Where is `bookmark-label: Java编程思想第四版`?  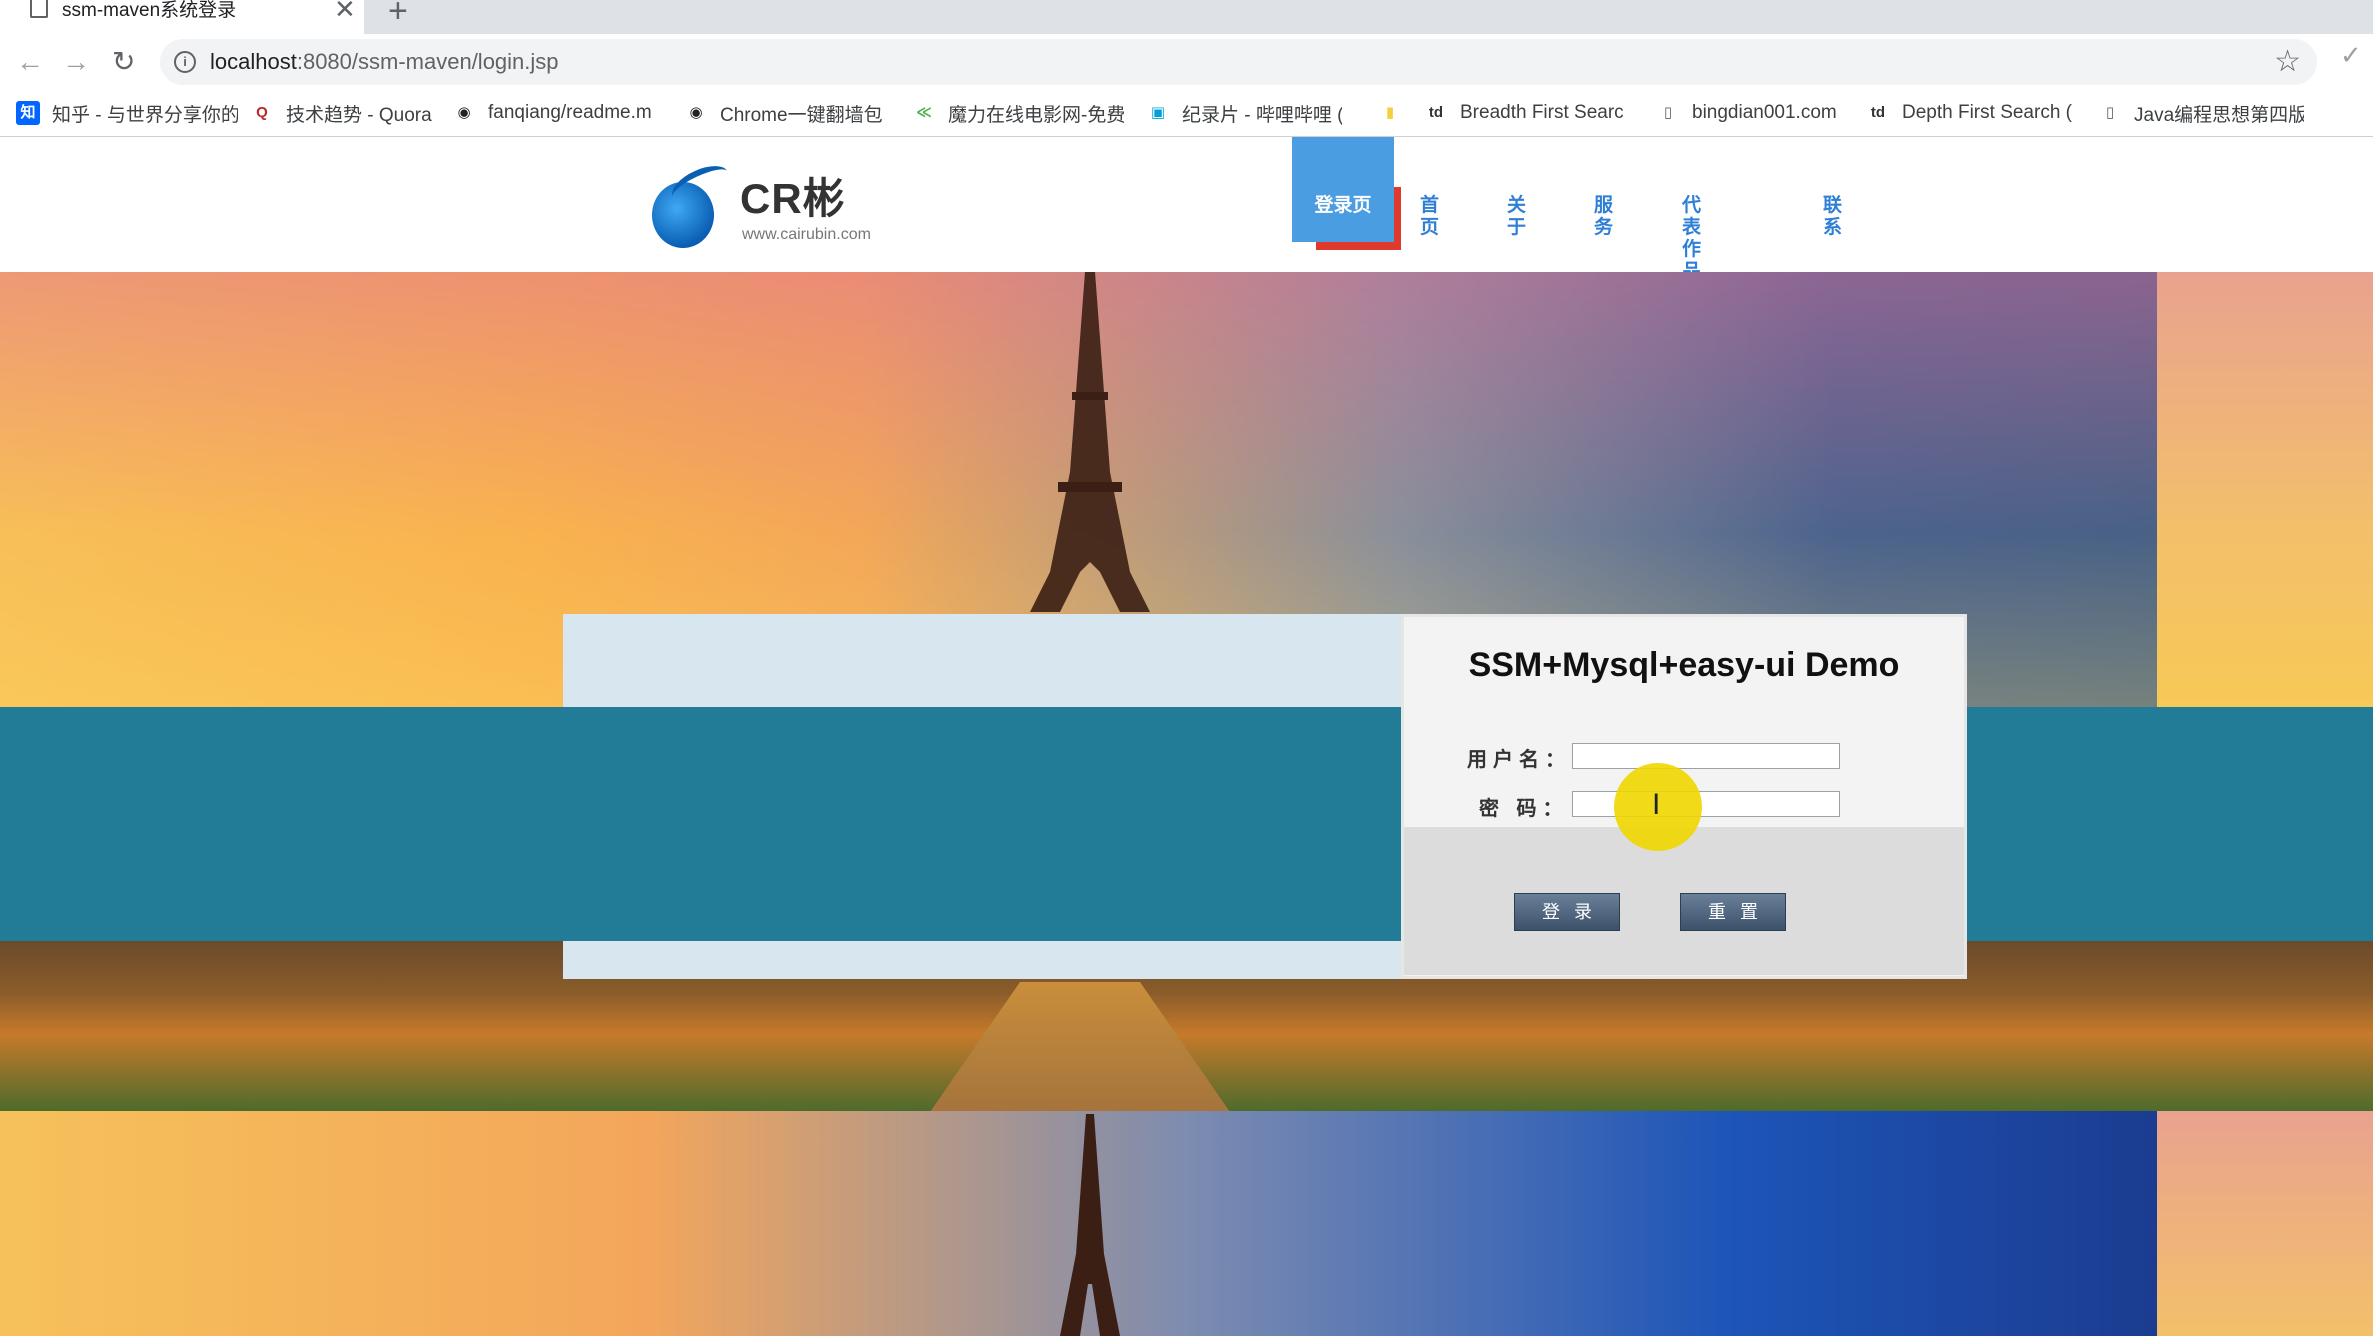 bookmark-label: Java编程思想第四版 is located at coordinates (2219, 115).